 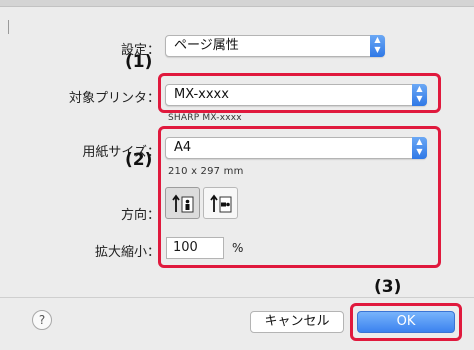 What do you see at coordinates (139, 160) in the screenshot?
I see `callout-2: (2)` at bounding box center [139, 160].